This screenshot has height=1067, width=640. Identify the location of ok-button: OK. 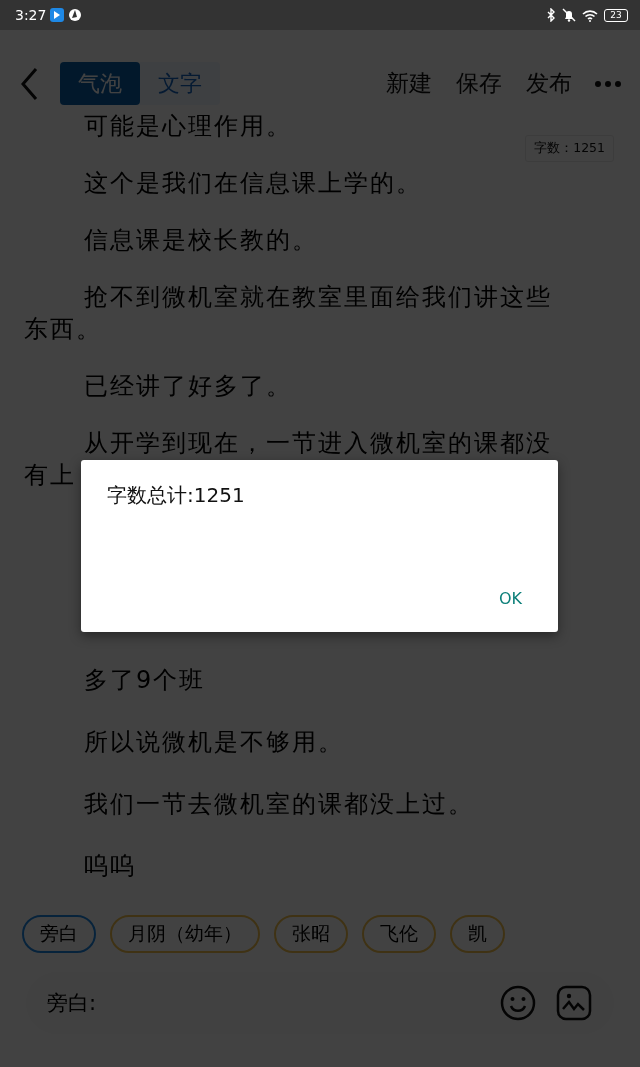
(510, 598).